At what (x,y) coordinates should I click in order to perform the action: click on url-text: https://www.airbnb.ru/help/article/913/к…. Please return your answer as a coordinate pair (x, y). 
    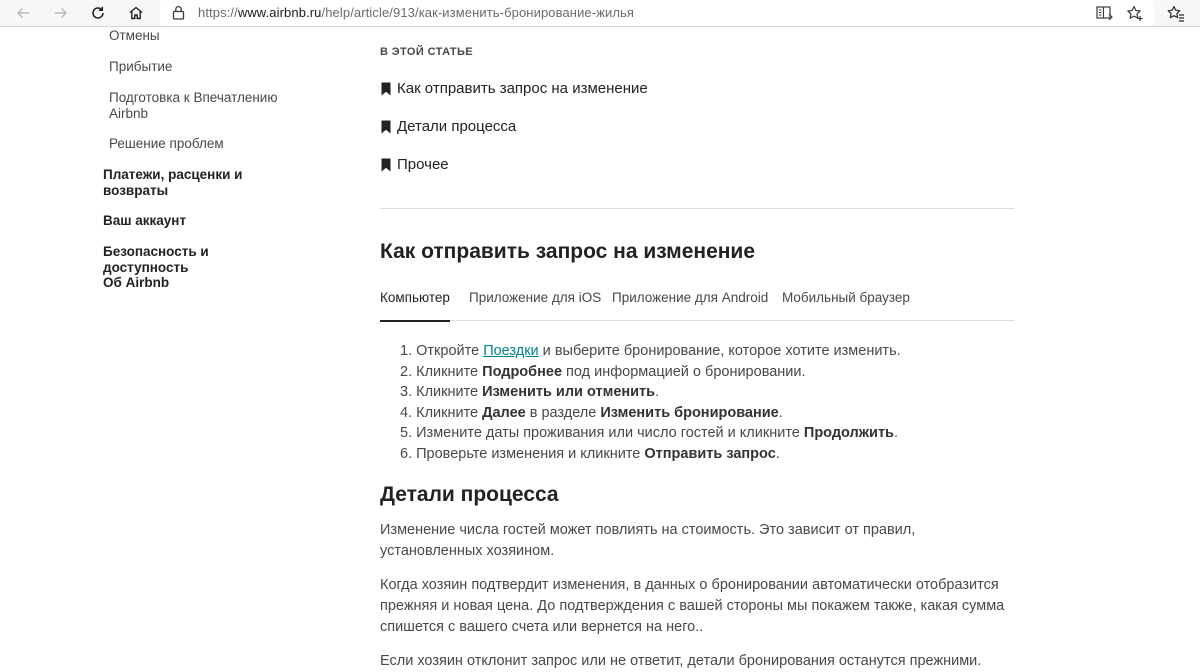
    Looking at the image, I should click on (416, 12).